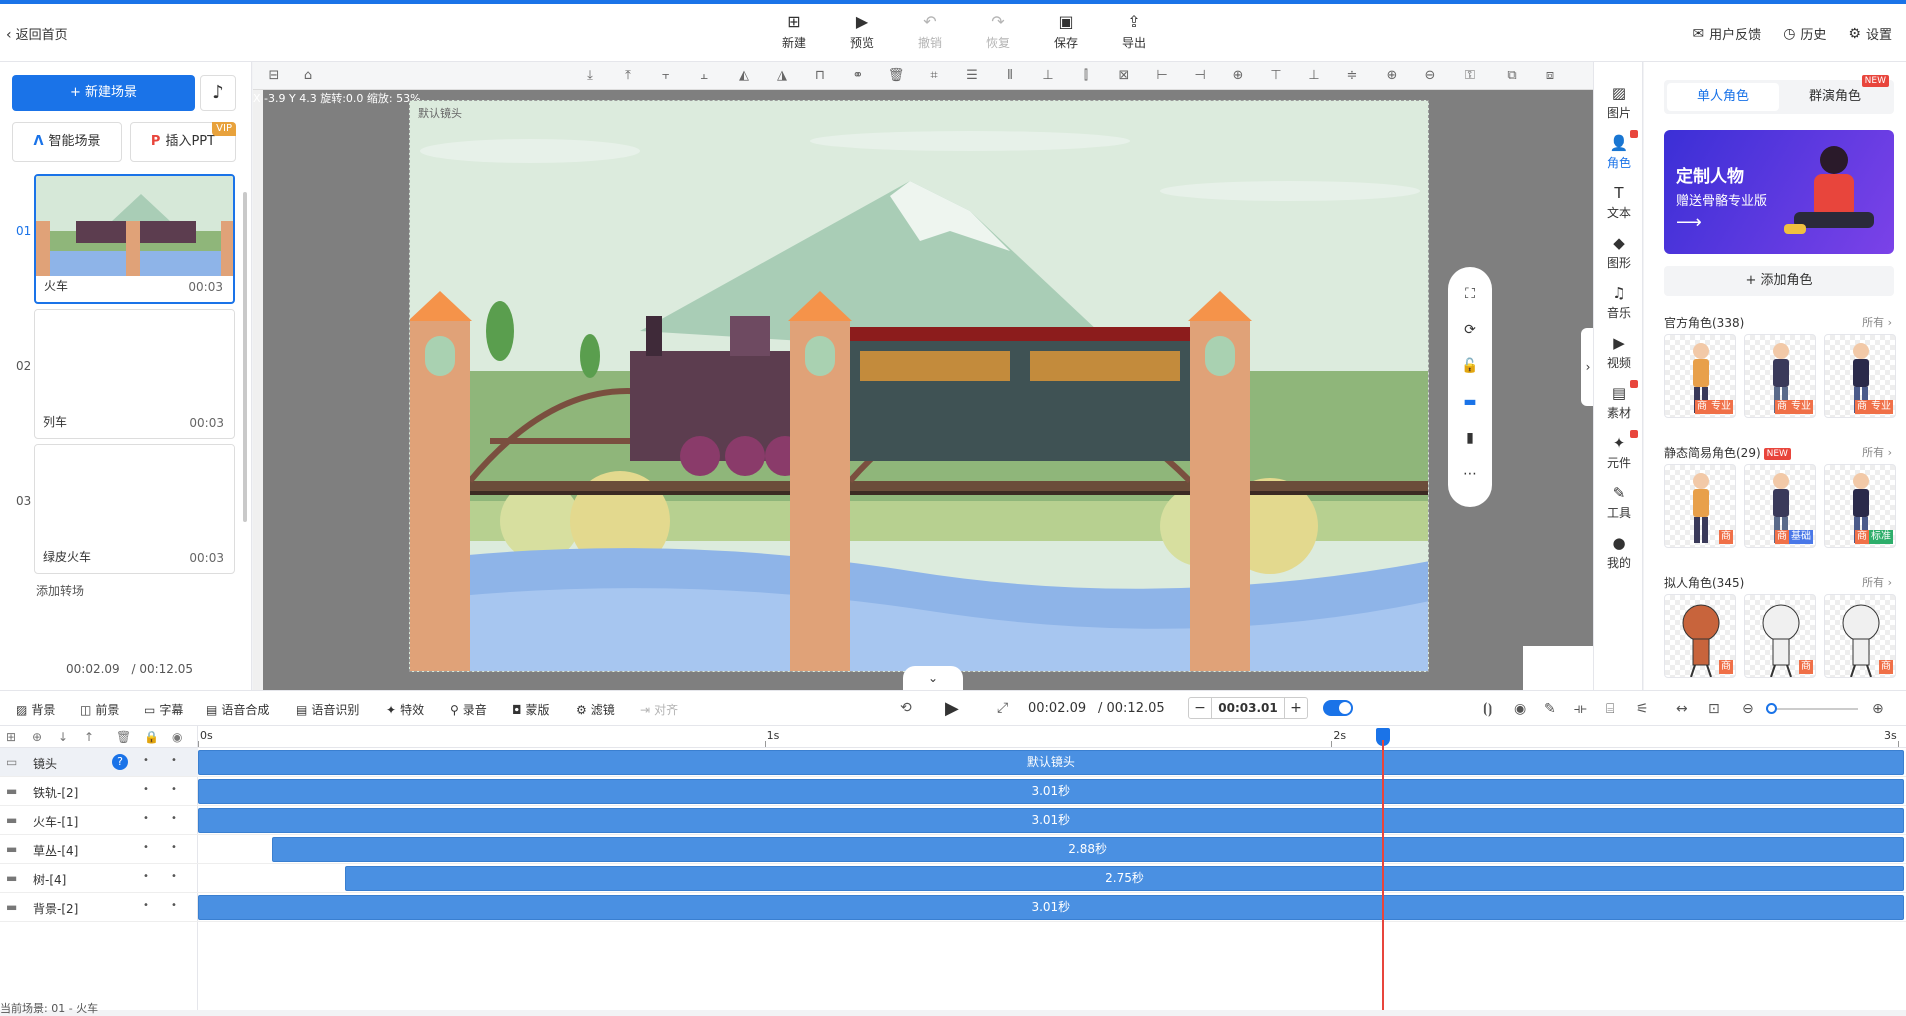  Describe the element at coordinates (972, 76) in the screenshot. I see `distribute-h-icon: ☰` at that location.